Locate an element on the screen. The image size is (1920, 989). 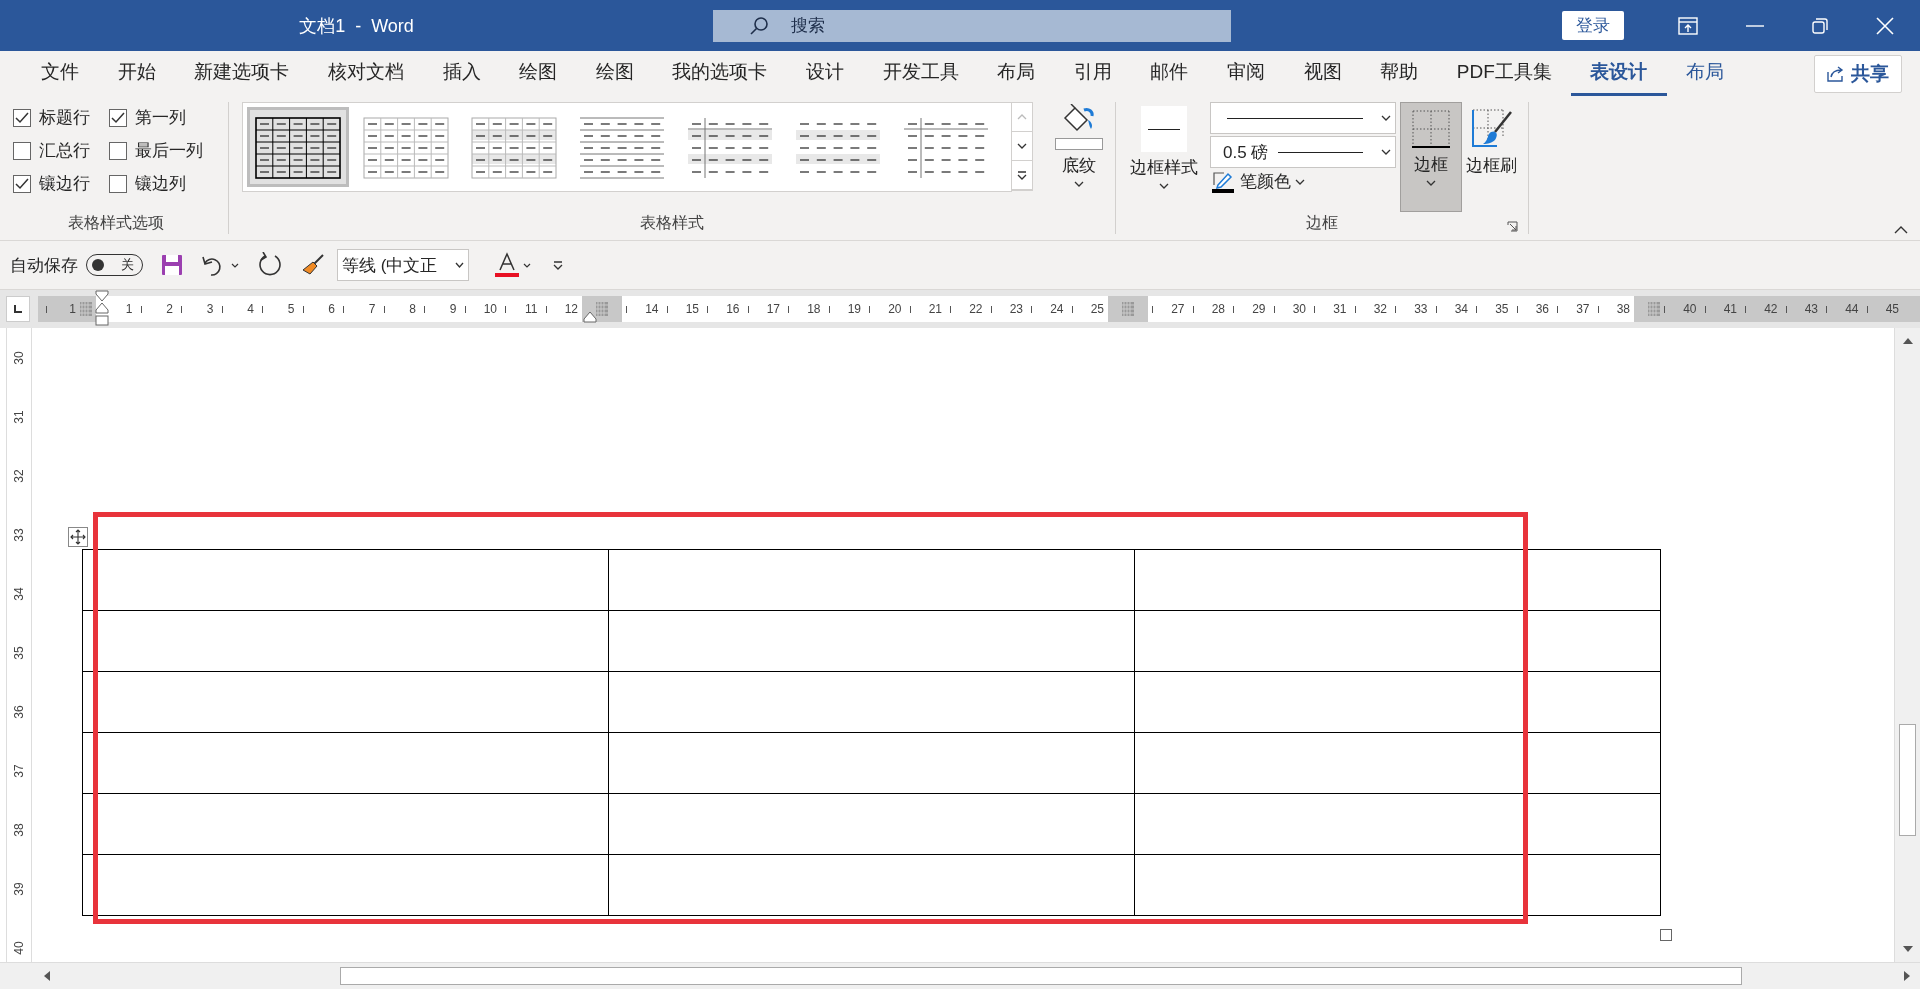
menu-tab: 文件 is located at coordinates (60, 74).